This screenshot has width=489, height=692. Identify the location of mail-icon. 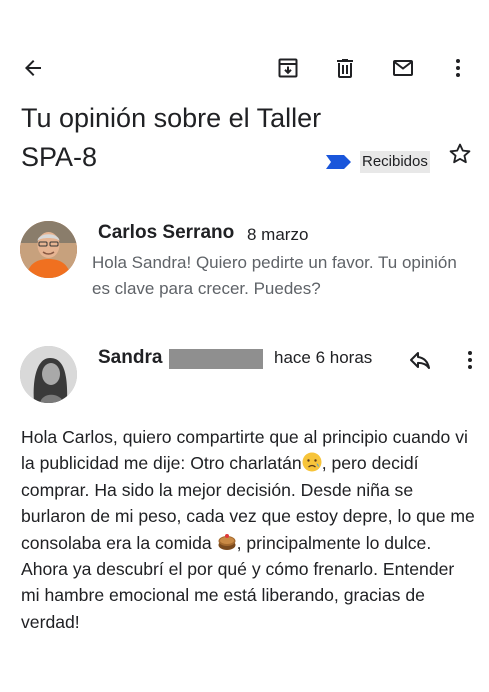
(403, 68).